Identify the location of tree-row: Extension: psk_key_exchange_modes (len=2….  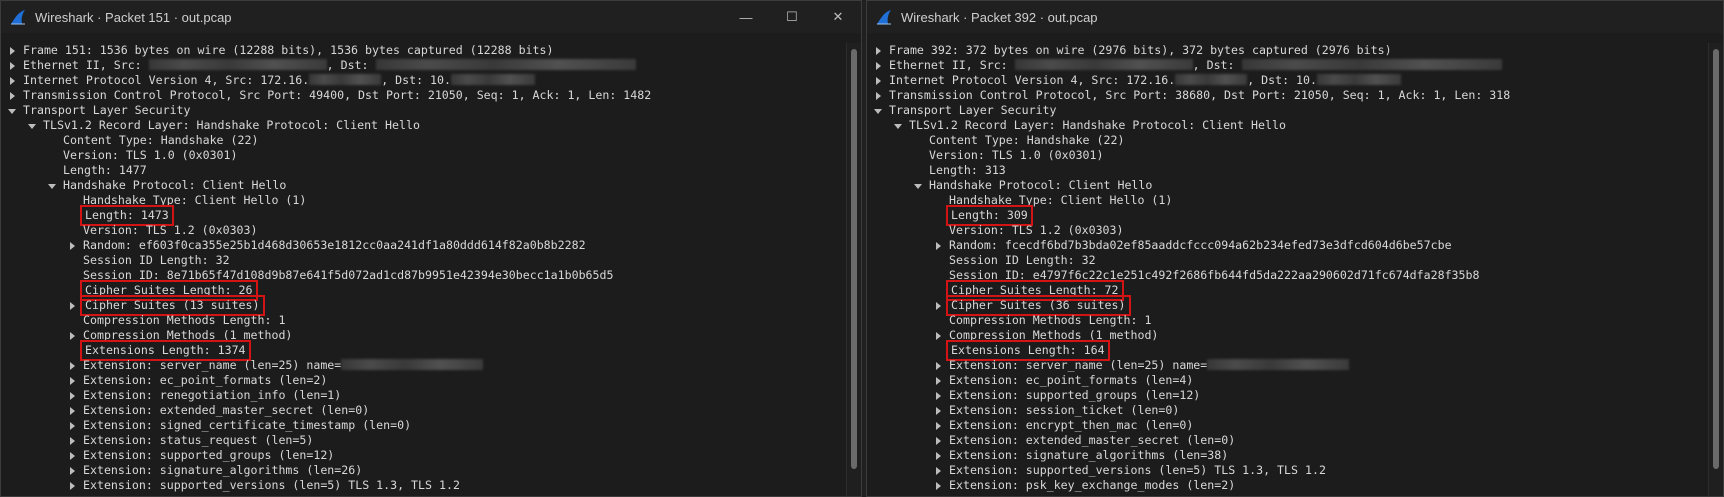
(1288, 485).